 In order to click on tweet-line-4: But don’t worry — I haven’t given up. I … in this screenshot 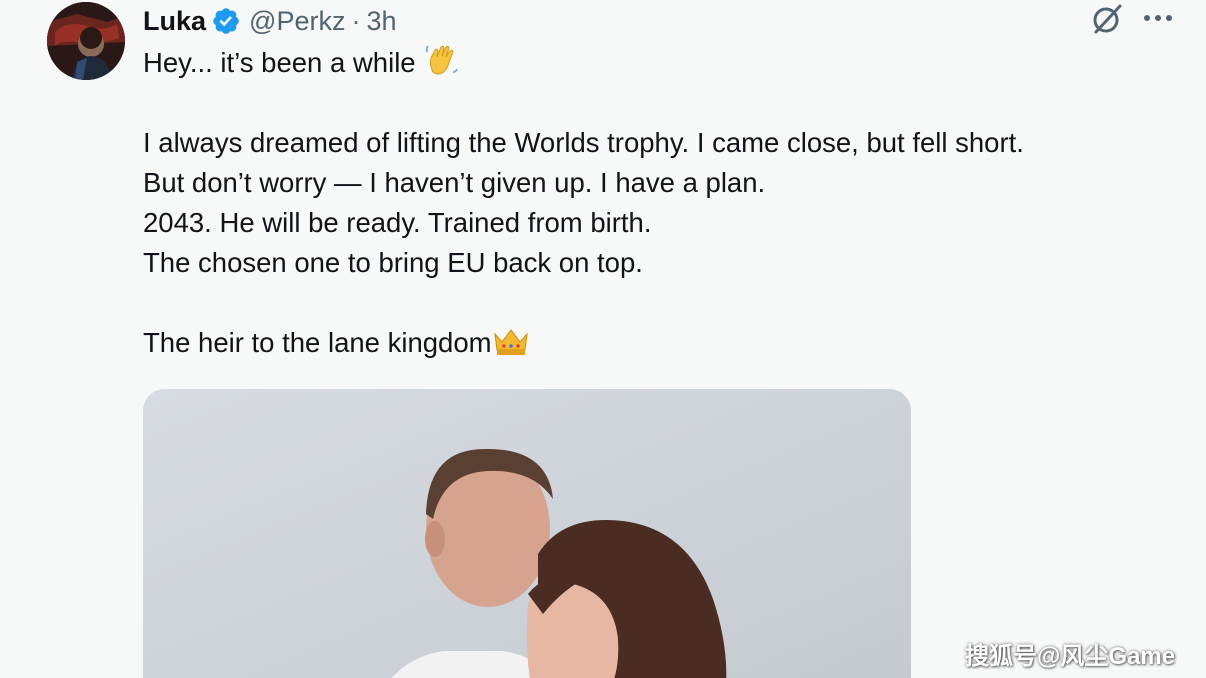, I will do `click(454, 182)`.